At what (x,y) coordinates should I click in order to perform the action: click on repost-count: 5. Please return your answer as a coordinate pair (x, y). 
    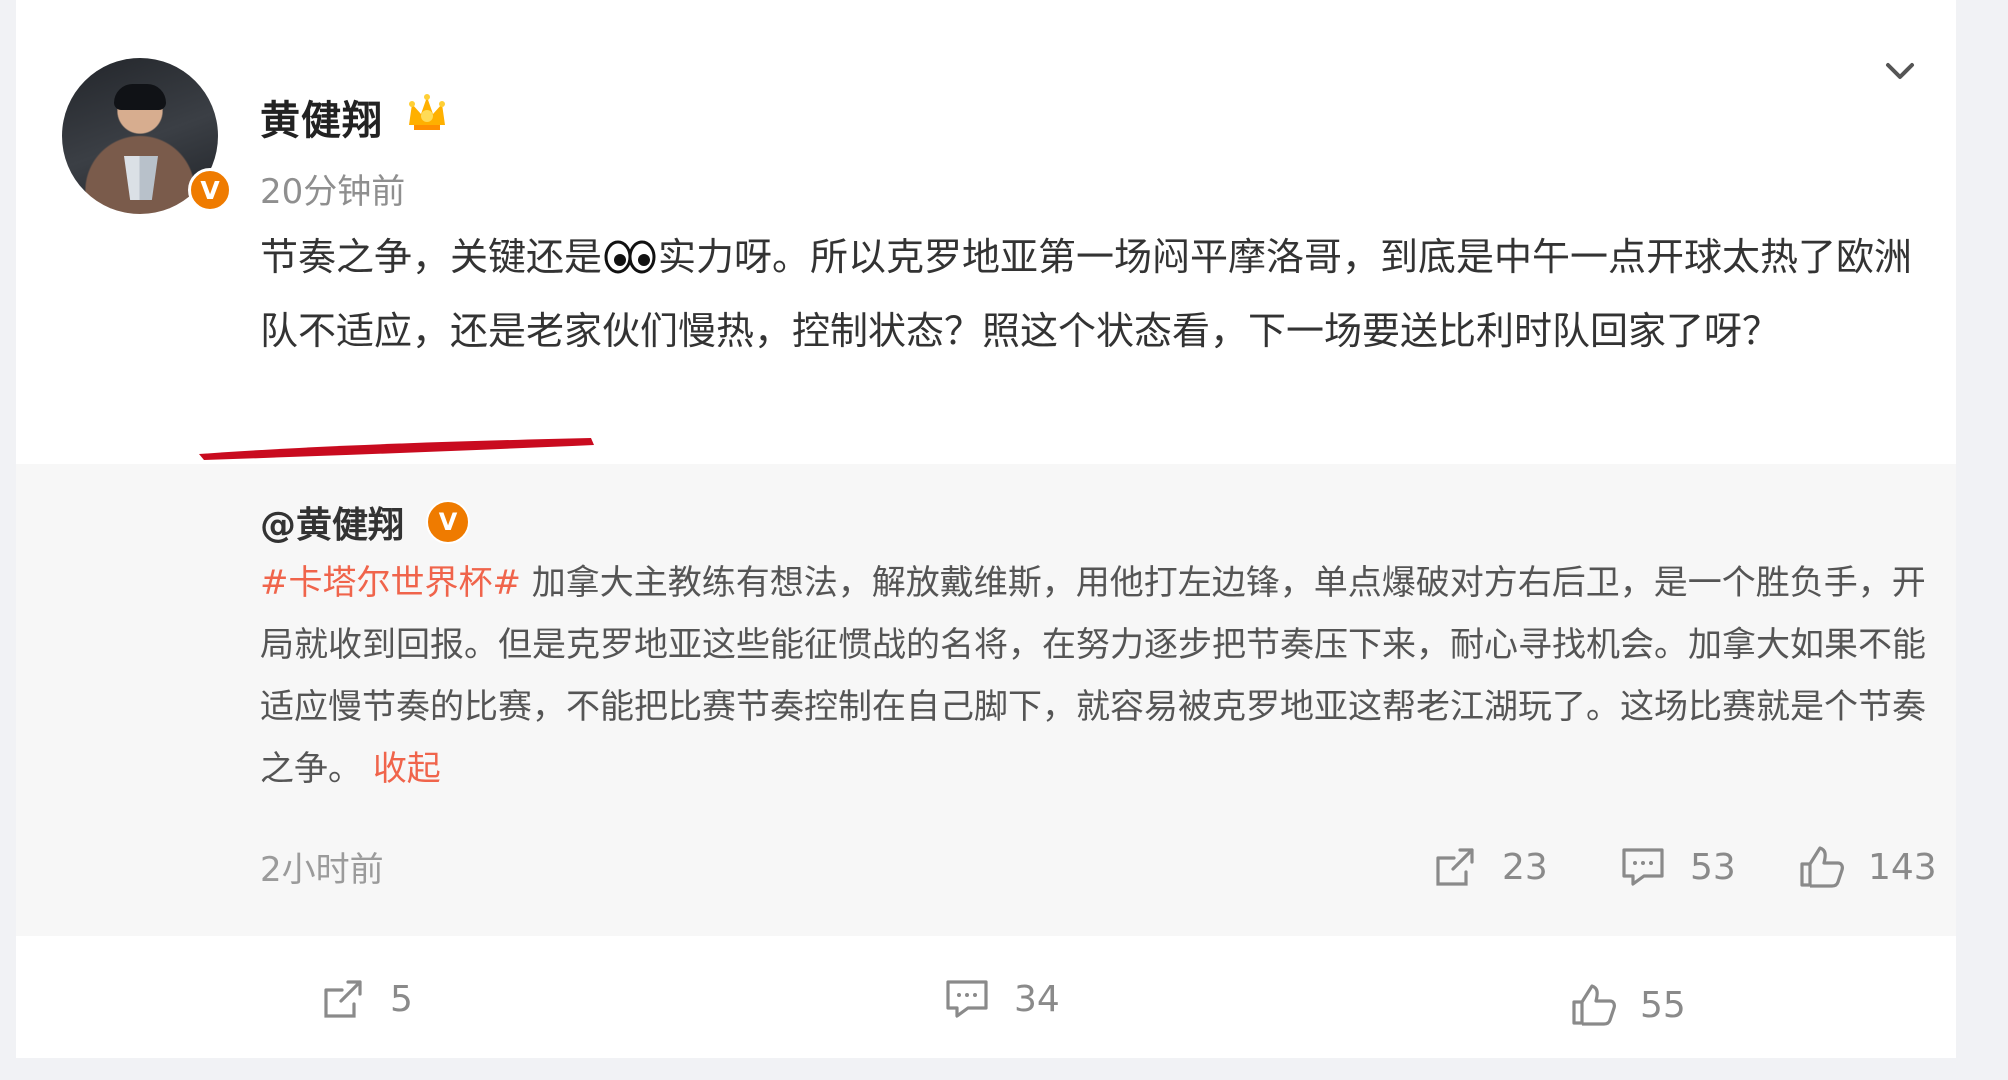
    Looking at the image, I should click on (401, 999).